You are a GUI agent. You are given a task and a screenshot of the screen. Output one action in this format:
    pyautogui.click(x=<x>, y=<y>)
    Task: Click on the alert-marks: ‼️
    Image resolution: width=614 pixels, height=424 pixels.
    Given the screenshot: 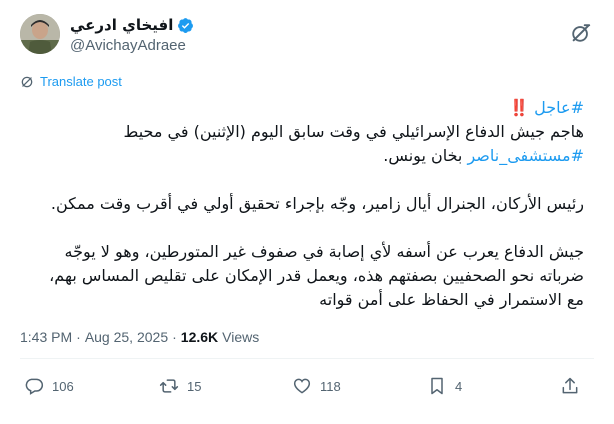 What is the action you would take?
    pyautogui.click(x=519, y=107)
    